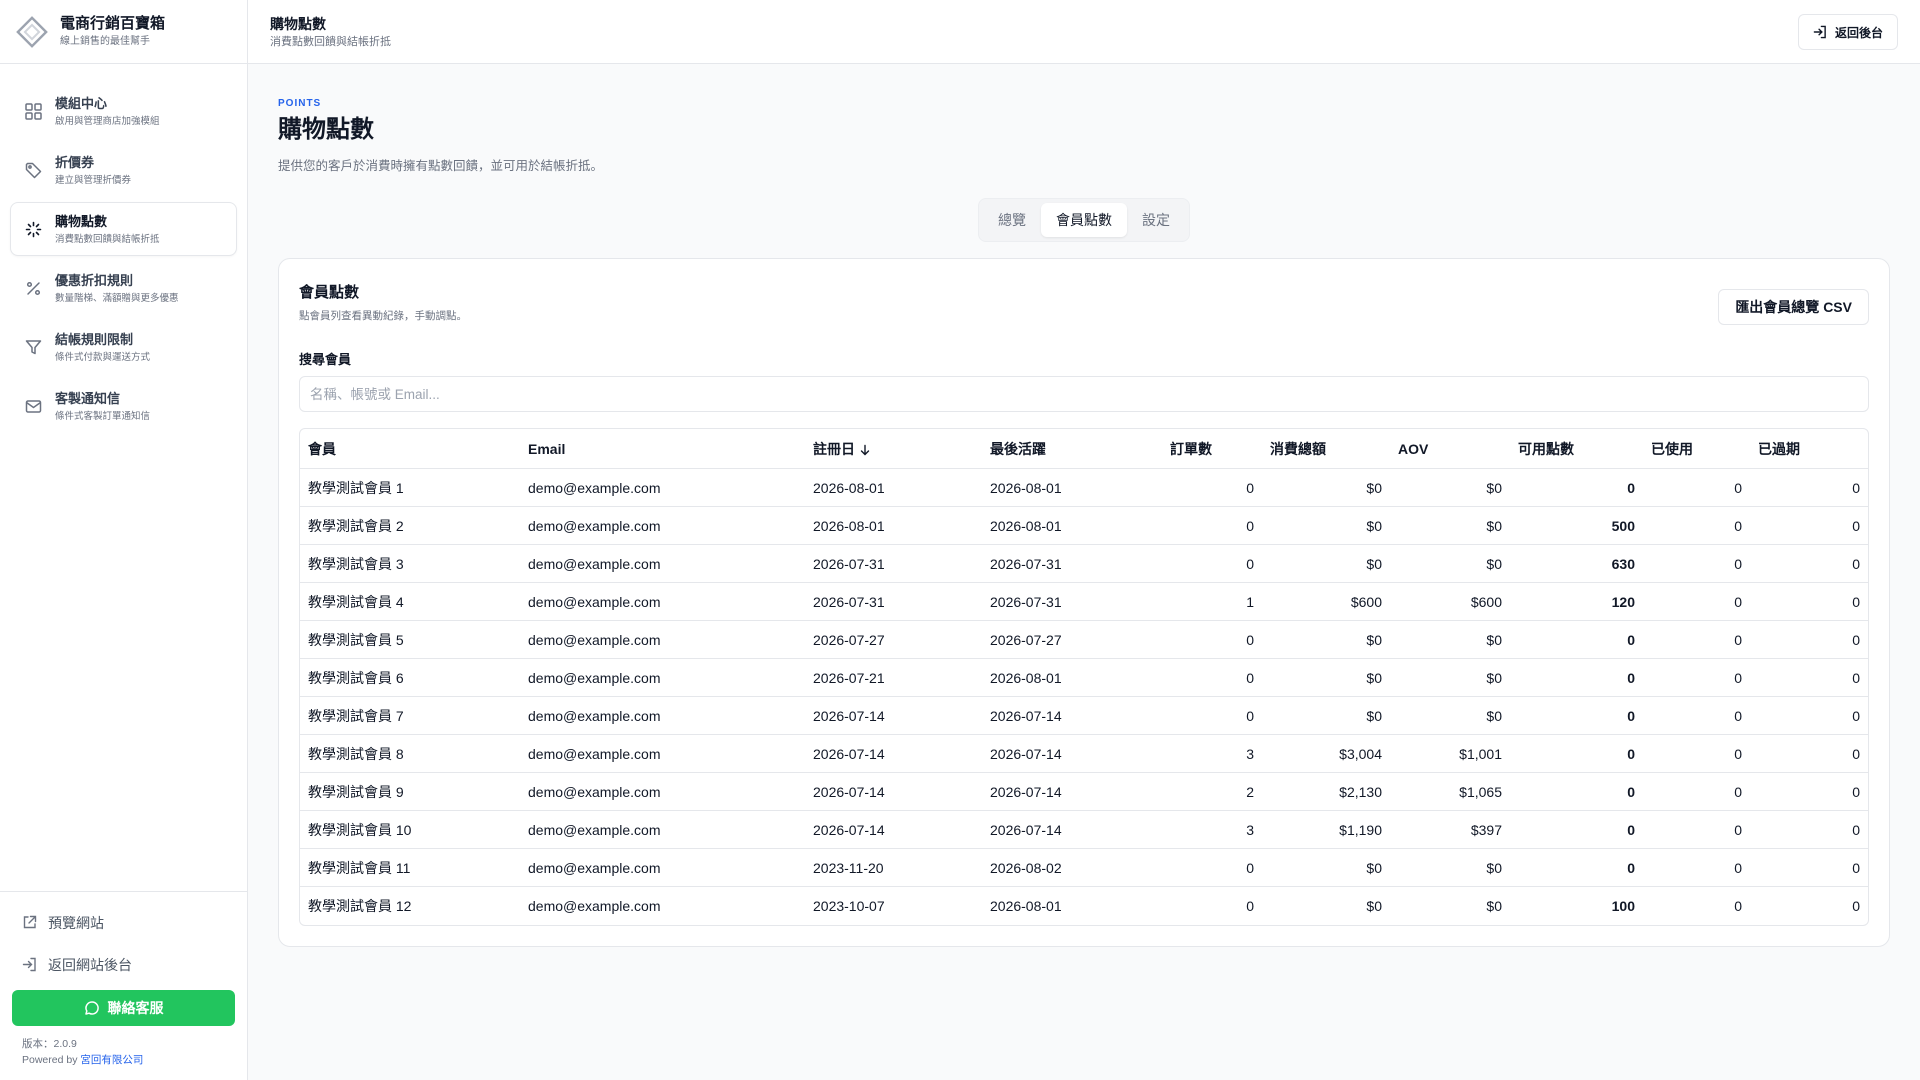 Image resolution: width=1920 pixels, height=1080 pixels. Describe the element at coordinates (410, 526) in the screenshot. I see `cell-member: 教學測試會員 2` at that location.